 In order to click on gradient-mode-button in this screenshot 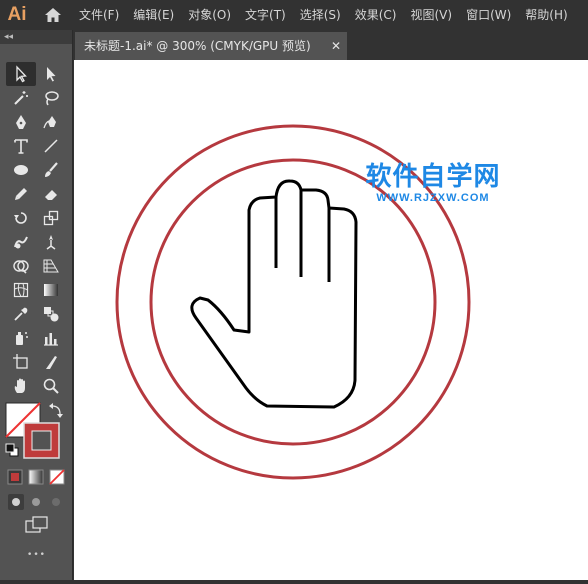, I will do `click(36, 477)`.